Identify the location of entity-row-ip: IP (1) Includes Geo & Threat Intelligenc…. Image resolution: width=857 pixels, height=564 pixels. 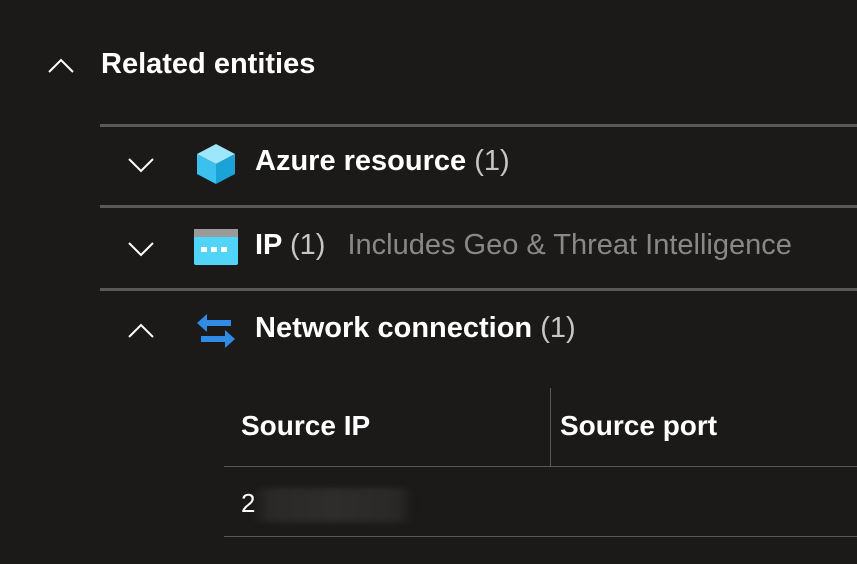
(523, 245).